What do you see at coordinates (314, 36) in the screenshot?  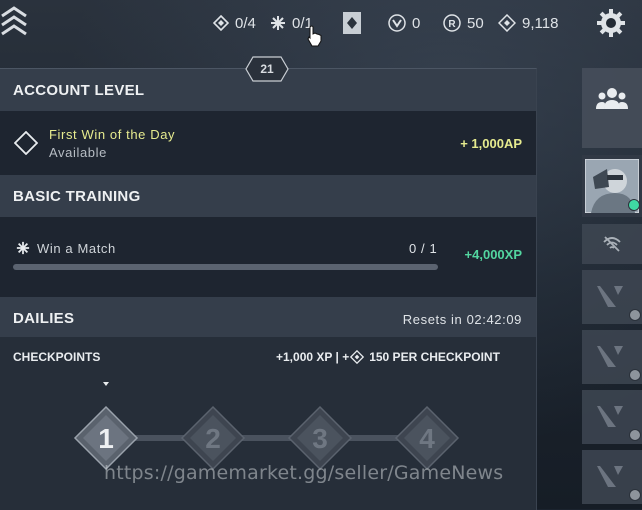 I see `hand-cursor-icon` at bounding box center [314, 36].